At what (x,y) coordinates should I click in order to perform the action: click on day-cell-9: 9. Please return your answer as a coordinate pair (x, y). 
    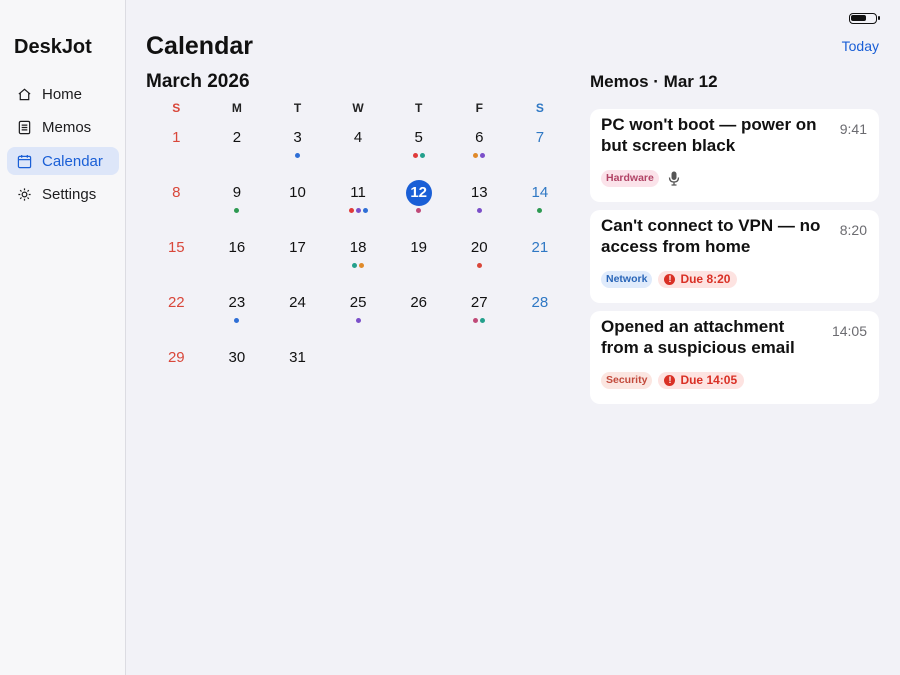
    Looking at the image, I should click on (237, 202).